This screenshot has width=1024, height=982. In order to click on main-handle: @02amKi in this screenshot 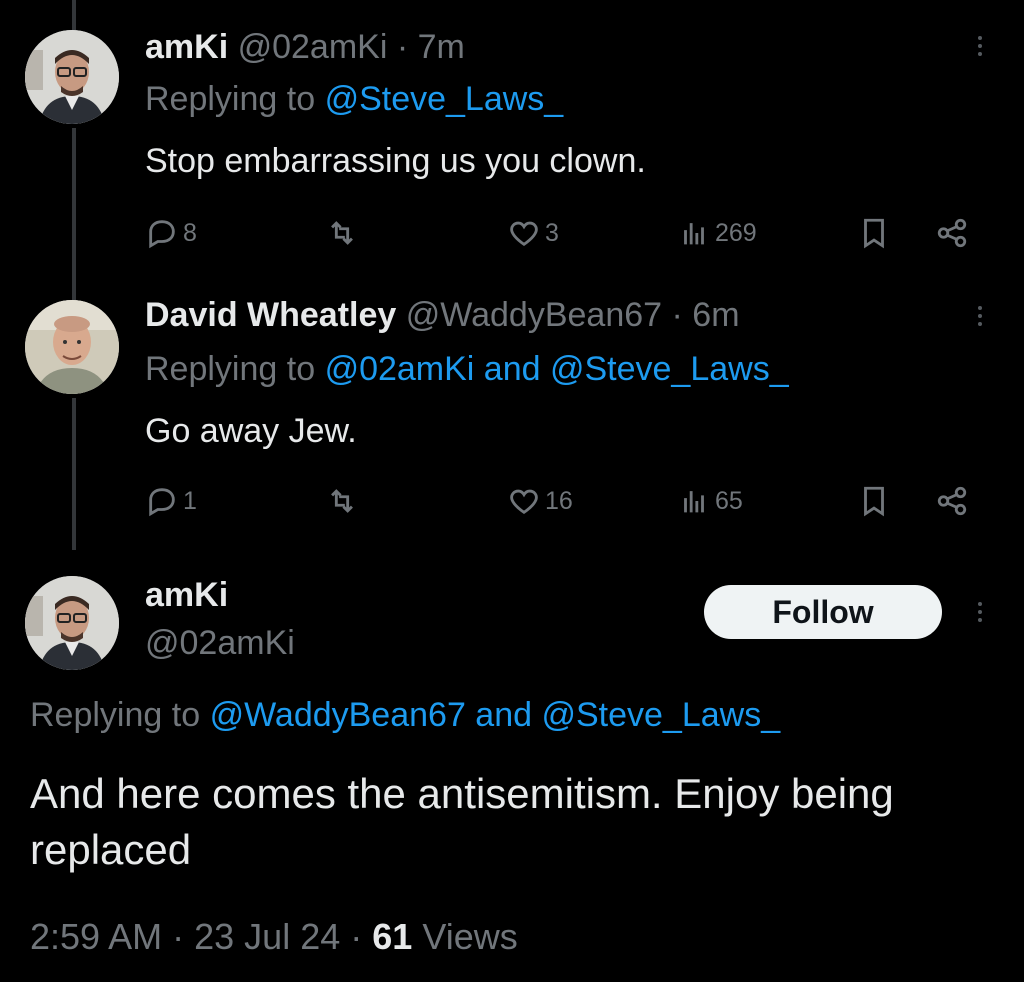, I will do `click(220, 643)`.